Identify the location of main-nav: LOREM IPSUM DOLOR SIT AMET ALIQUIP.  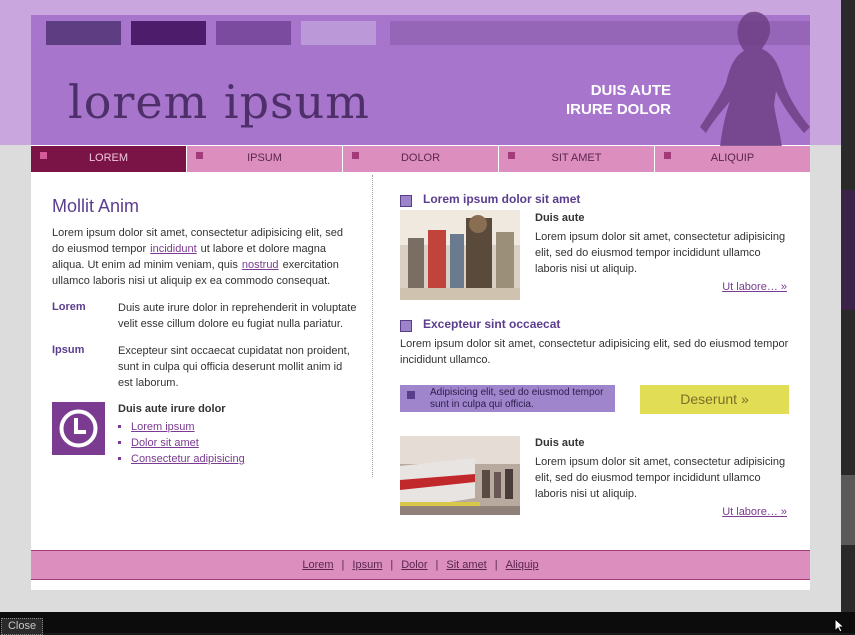
(420, 159).